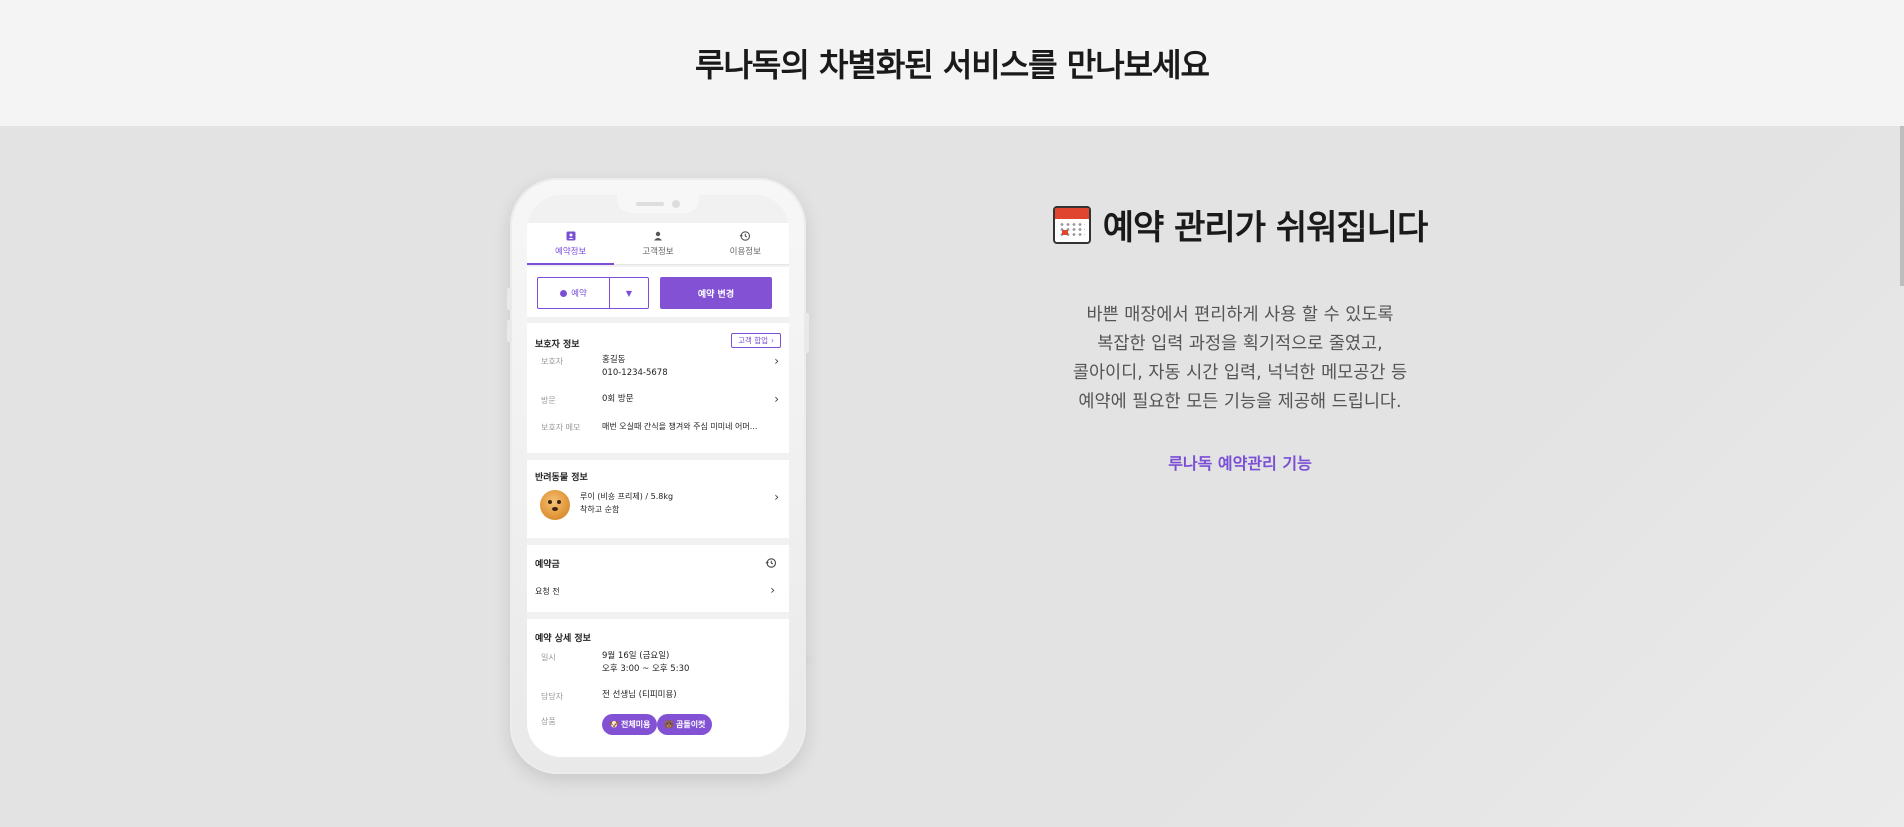 This screenshot has width=1904, height=827. I want to click on pet-title: 반려동물 정보, so click(561, 478).